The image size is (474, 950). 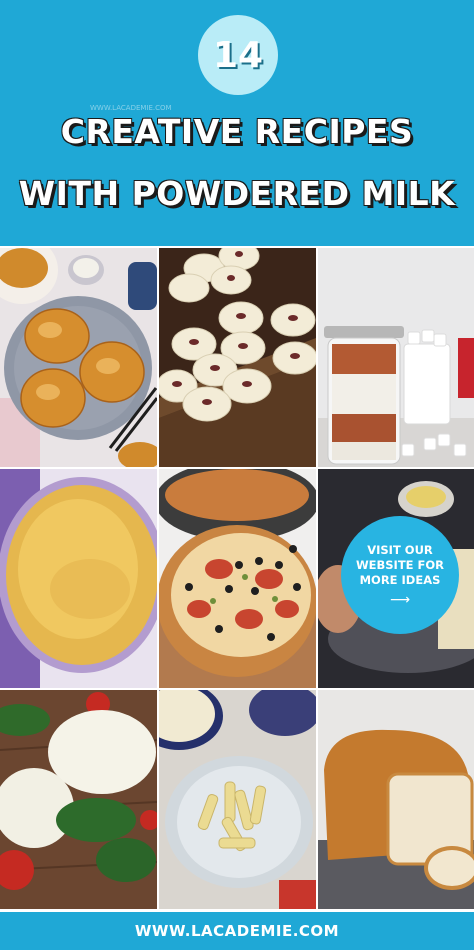 What do you see at coordinates (400, 599) in the screenshot?
I see `arrow-right-icon: ⟶` at bounding box center [400, 599].